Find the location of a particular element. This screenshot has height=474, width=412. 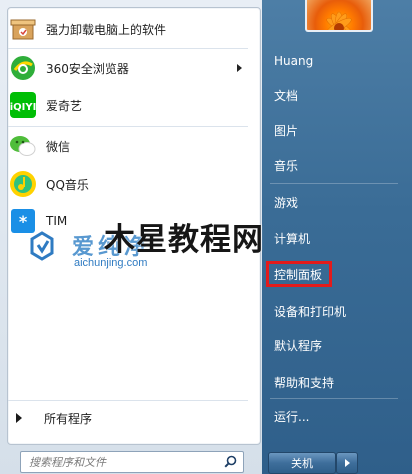

place-music: 音乐 is located at coordinates (335, 165).